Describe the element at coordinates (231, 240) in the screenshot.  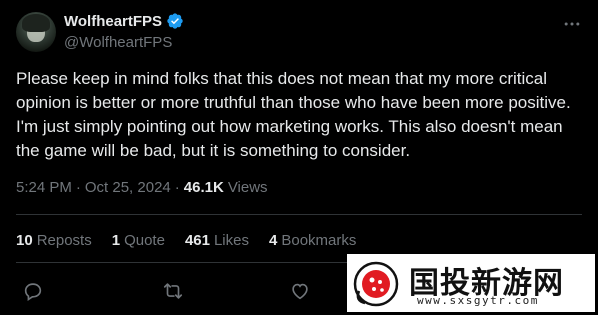
I see `likes-label: Likes` at that location.